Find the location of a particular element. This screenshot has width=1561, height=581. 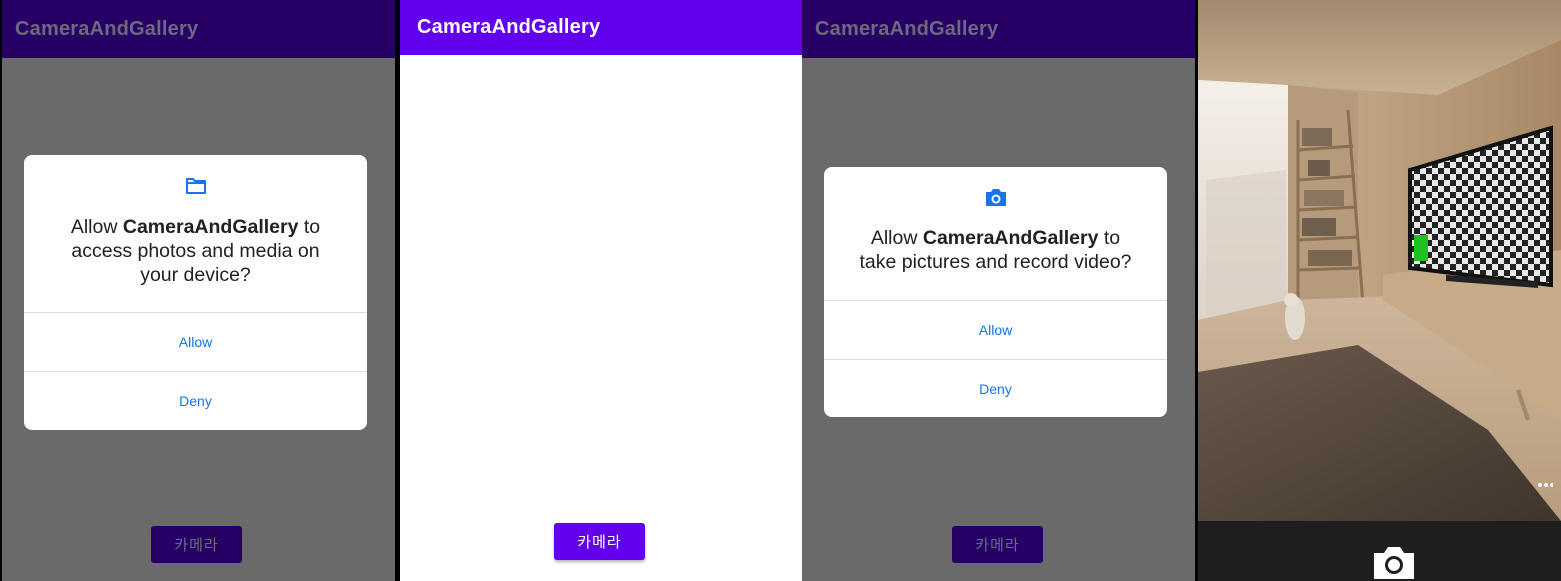

camera-shutter-icon is located at coordinates (1394, 562).